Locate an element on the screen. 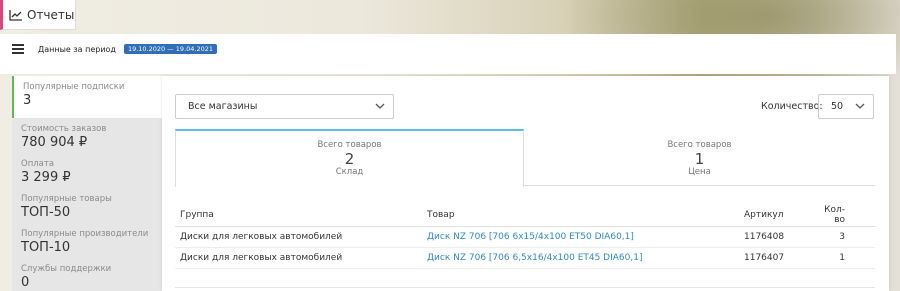 The height and width of the screenshot is (291, 900). tab-value: 1 is located at coordinates (699, 159).